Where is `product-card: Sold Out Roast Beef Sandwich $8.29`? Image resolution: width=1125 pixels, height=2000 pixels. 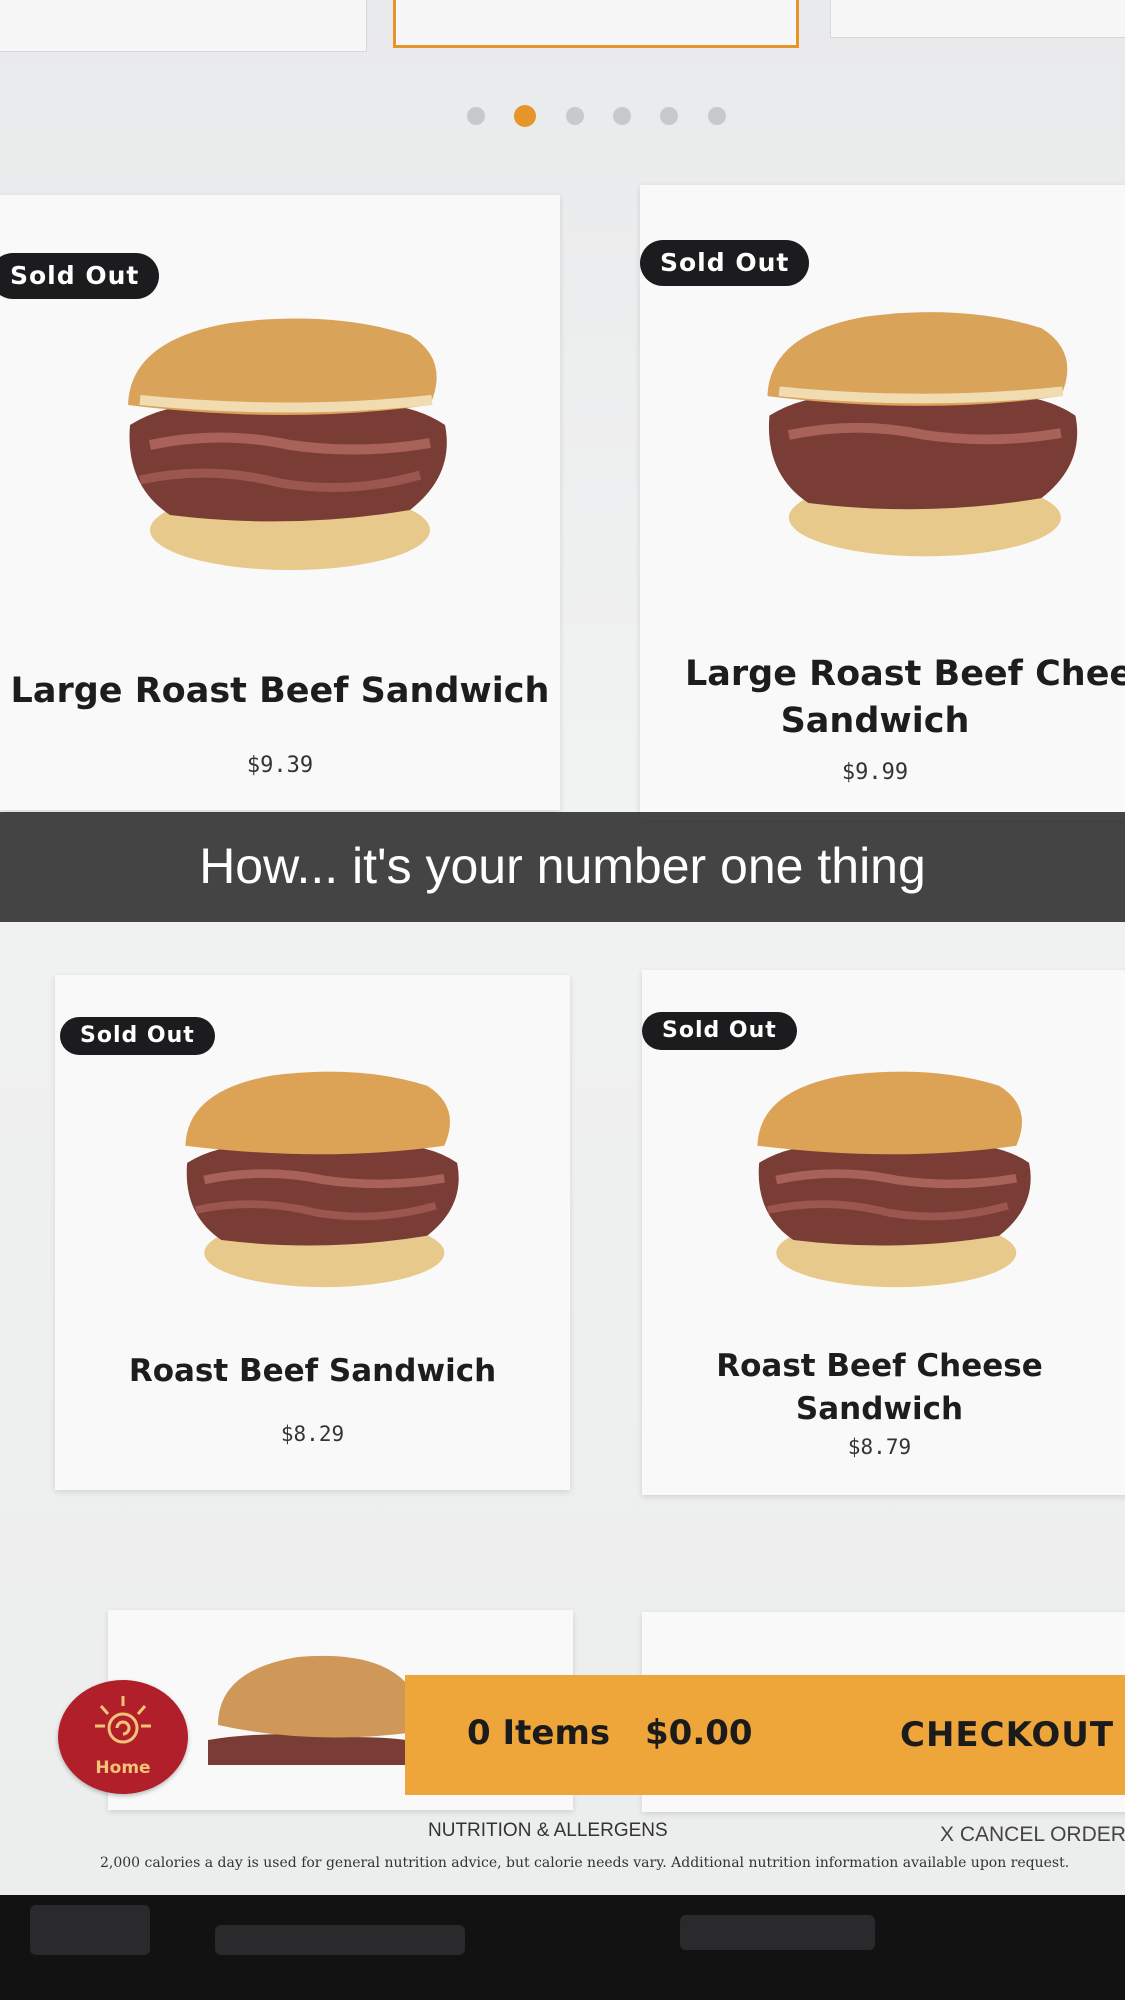 product-card: Sold Out Roast Beef Sandwich $8.29 is located at coordinates (312, 1232).